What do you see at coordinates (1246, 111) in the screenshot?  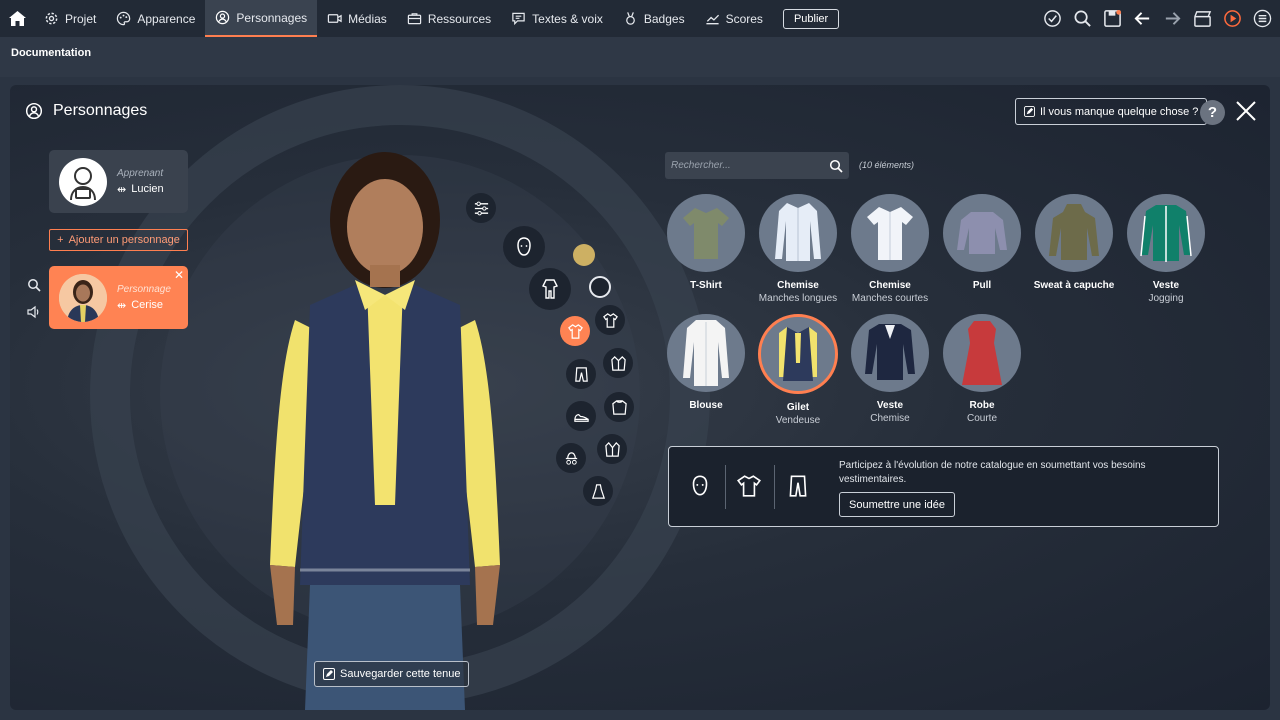 I see `close-icon` at bounding box center [1246, 111].